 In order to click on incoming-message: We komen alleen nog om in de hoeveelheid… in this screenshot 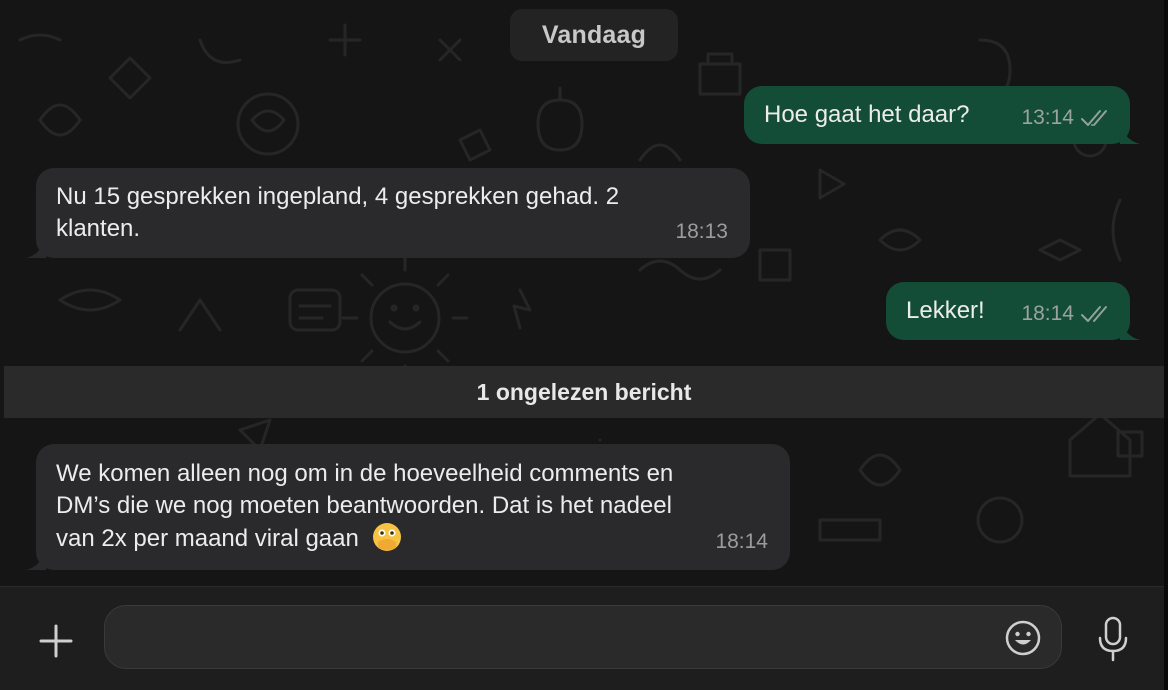, I will do `click(408, 507)`.